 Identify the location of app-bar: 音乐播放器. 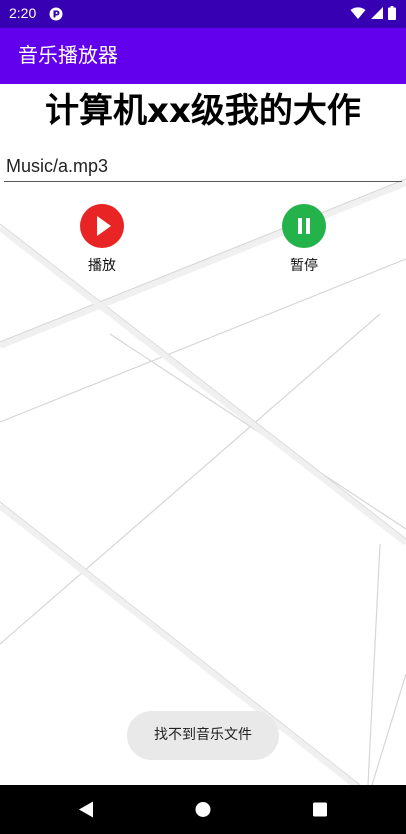
(203, 56).